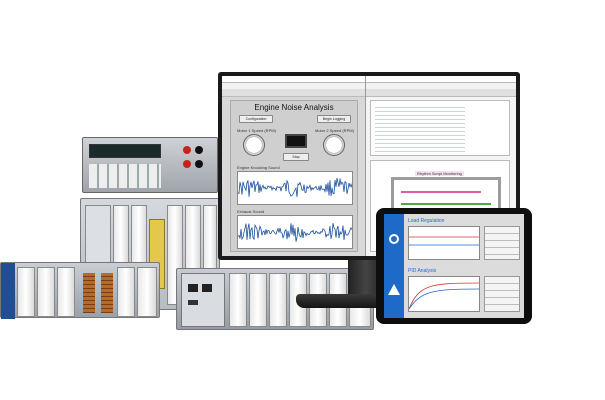  Describe the element at coordinates (256, 130) in the screenshot. I see `gauge-label-left: Motor 1 Speed (RPM)` at that location.